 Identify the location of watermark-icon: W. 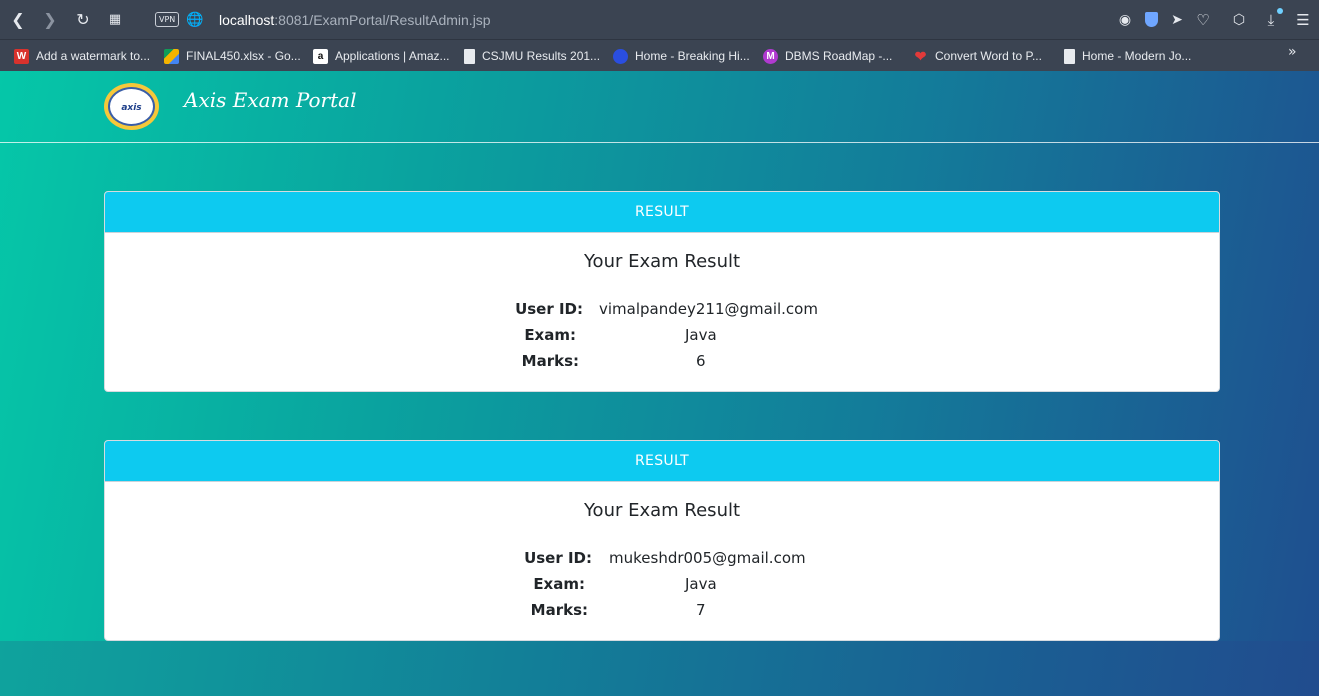
(21, 56).